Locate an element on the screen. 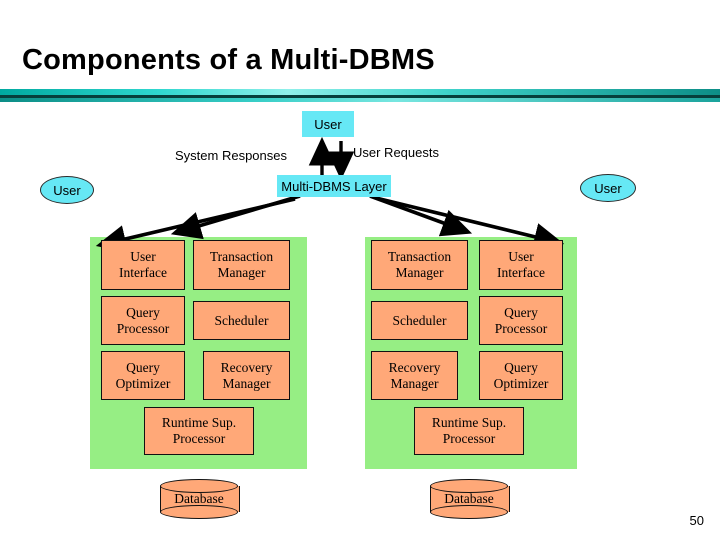  left-database-label: Database is located at coordinates (199, 498).